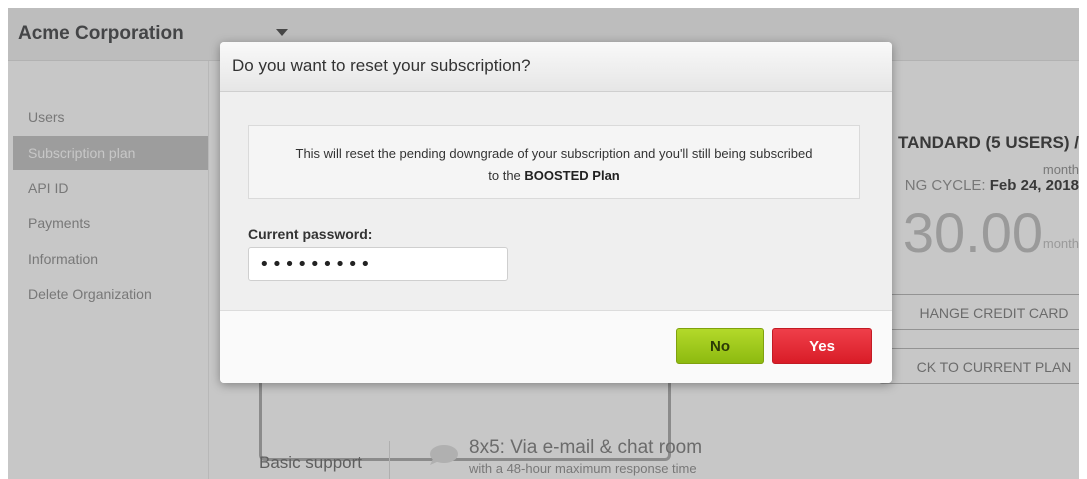  What do you see at coordinates (556, 346) in the screenshot?
I see `dialog-footer: No Yes` at bounding box center [556, 346].